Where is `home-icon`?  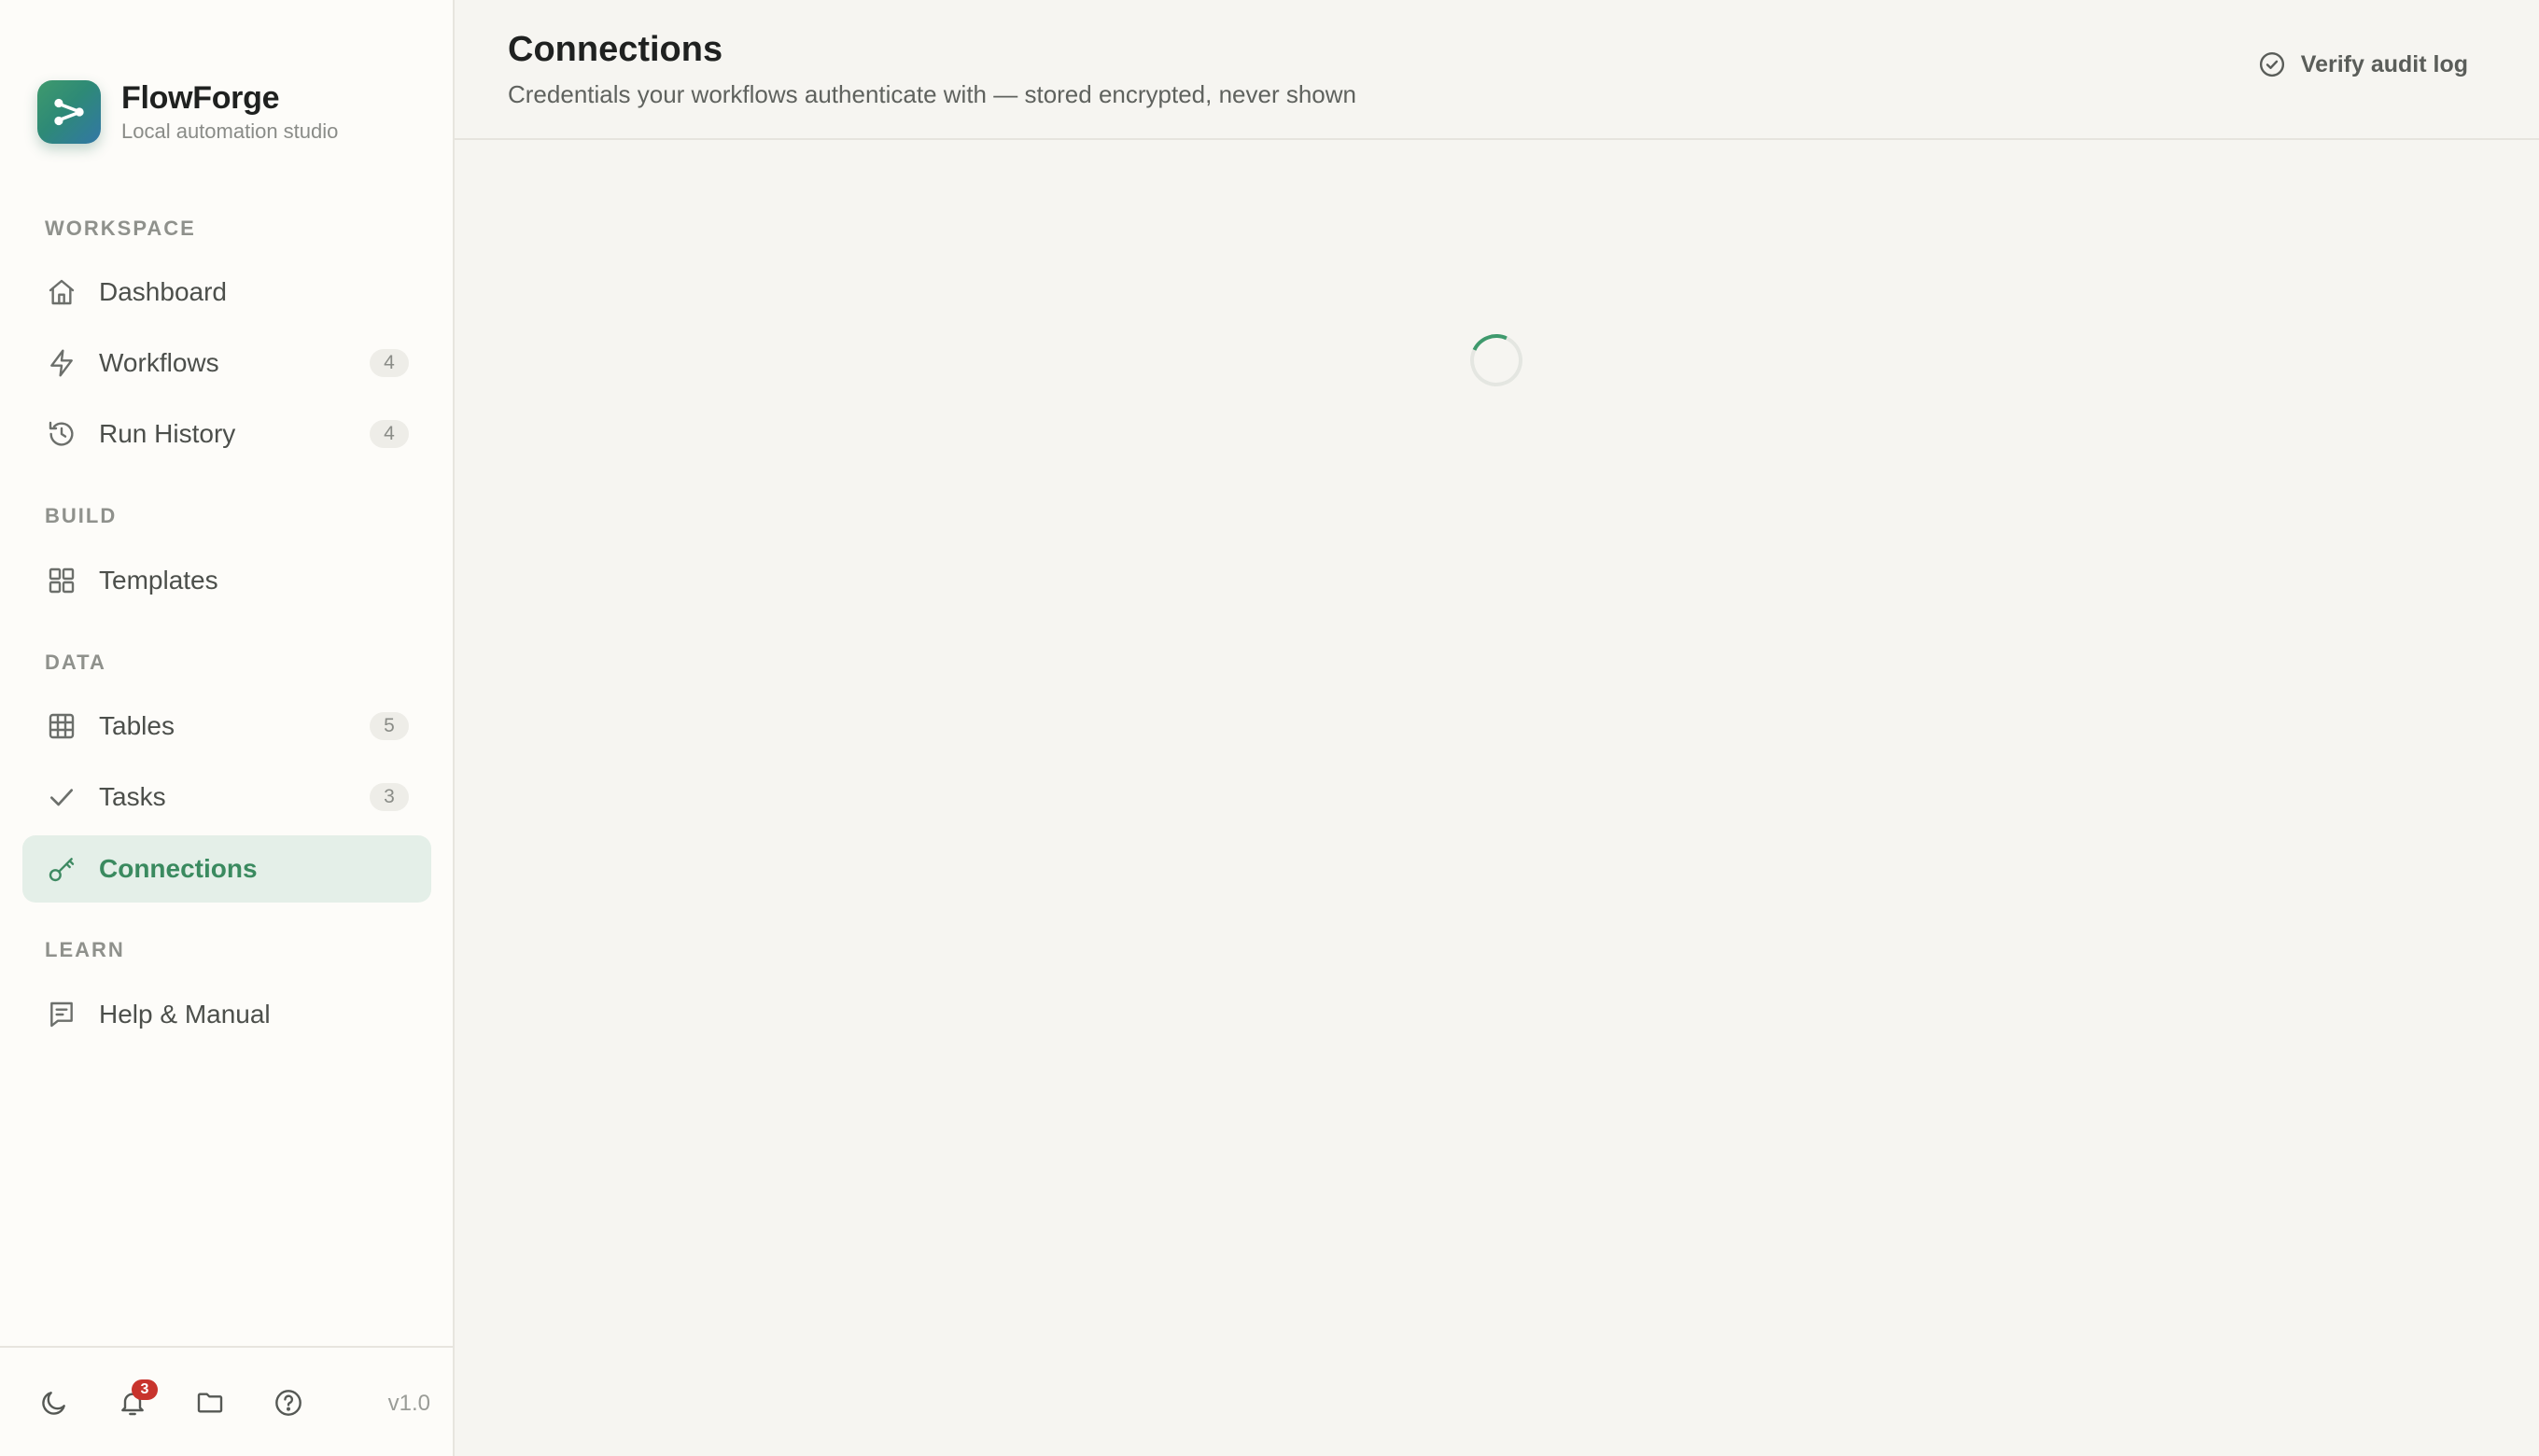 home-icon is located at coordinates (61, 292).